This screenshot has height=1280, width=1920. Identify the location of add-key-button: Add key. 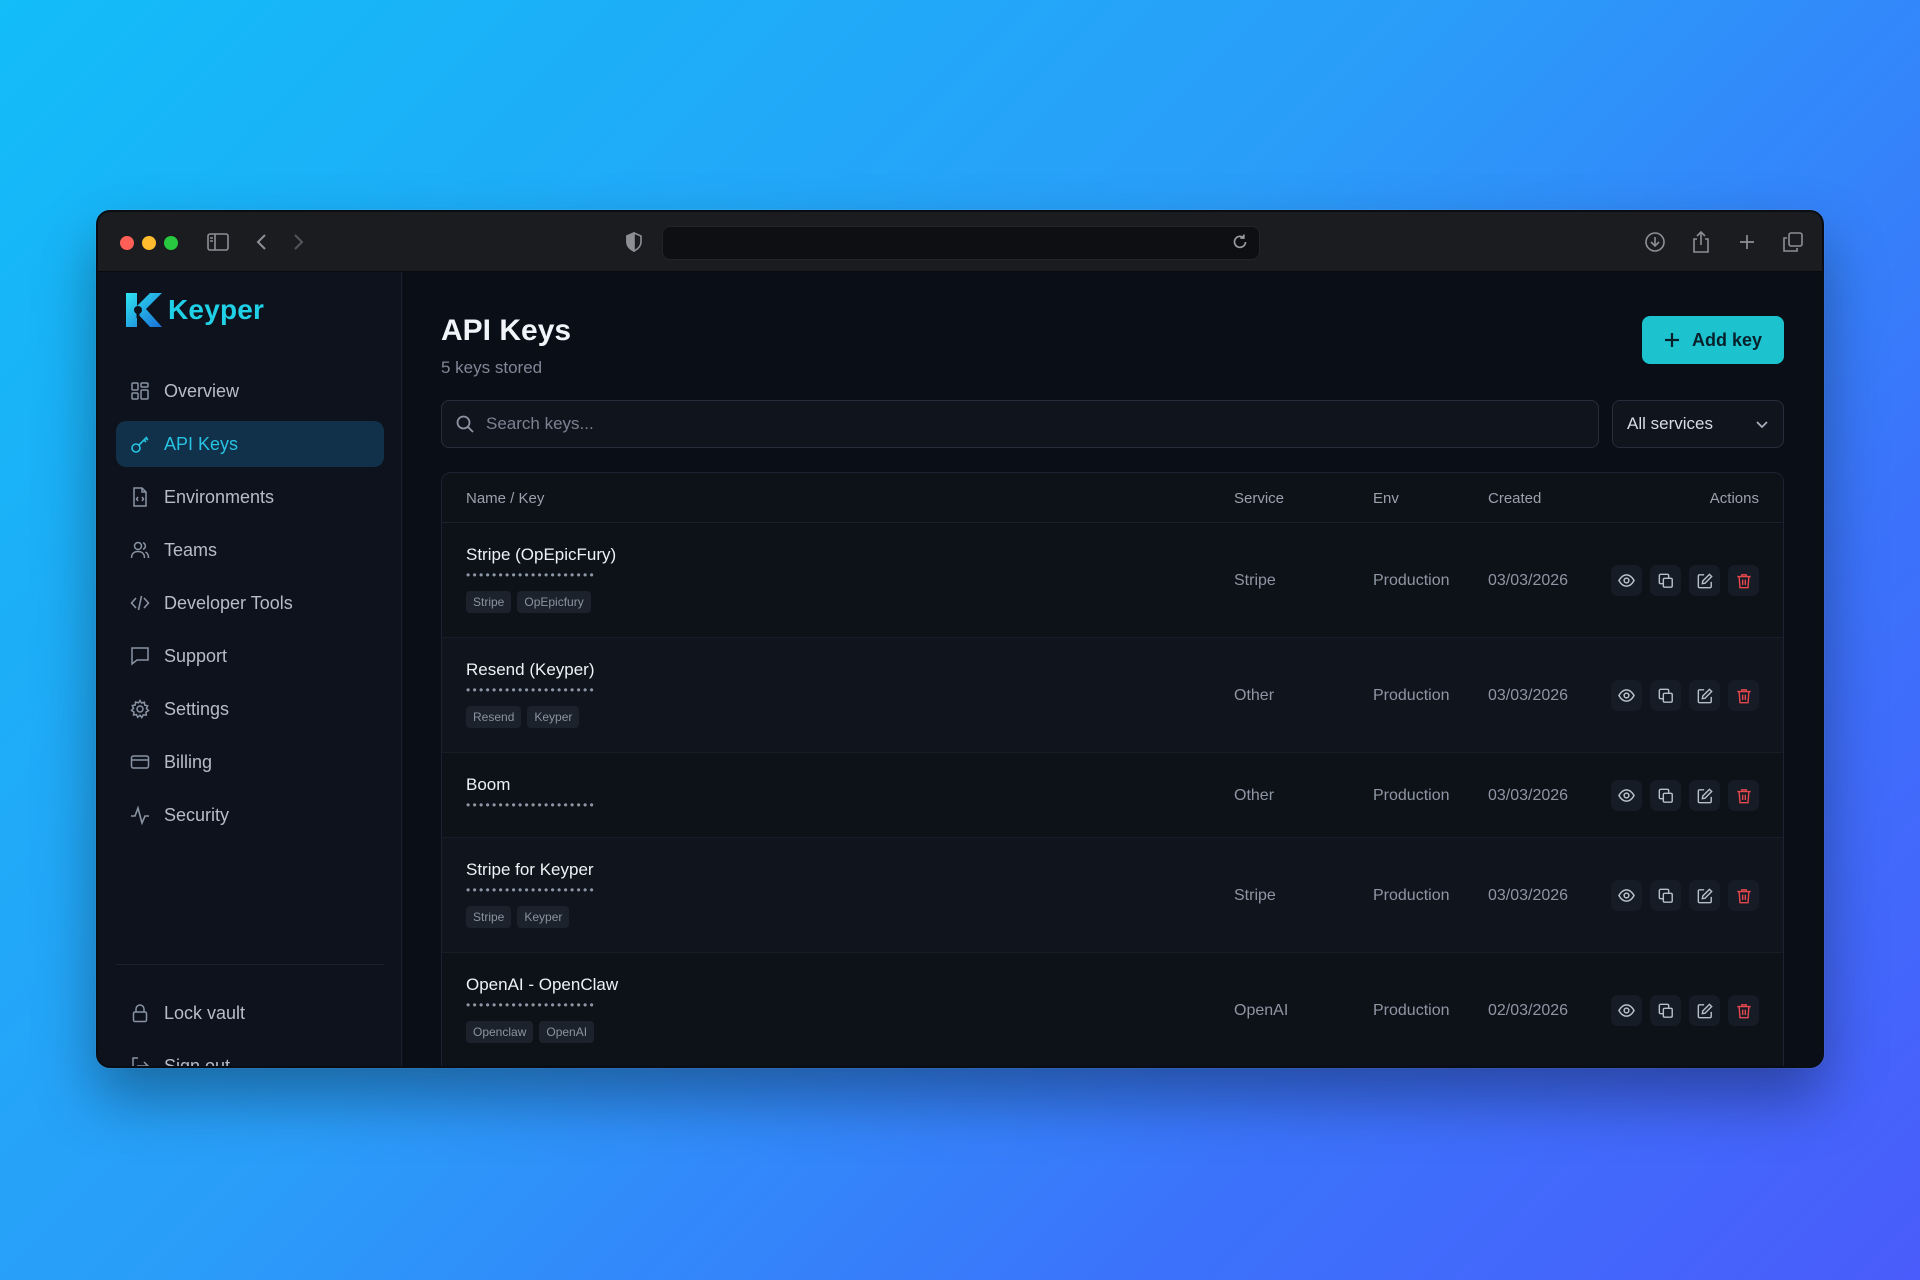
(1713, 340).